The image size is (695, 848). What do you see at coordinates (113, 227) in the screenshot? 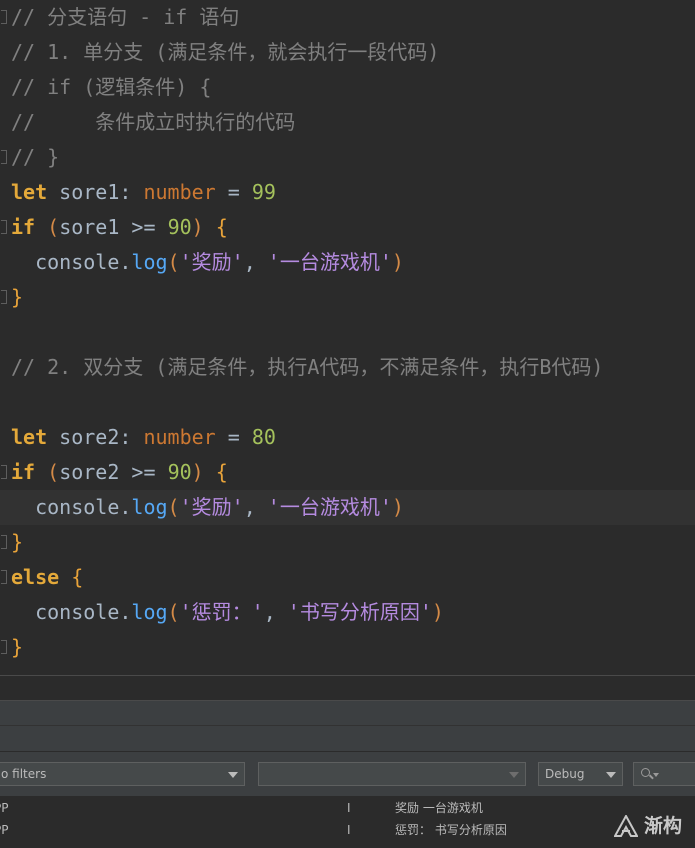
I see `condition: sore1 >=` at bounding box center [113, 227].